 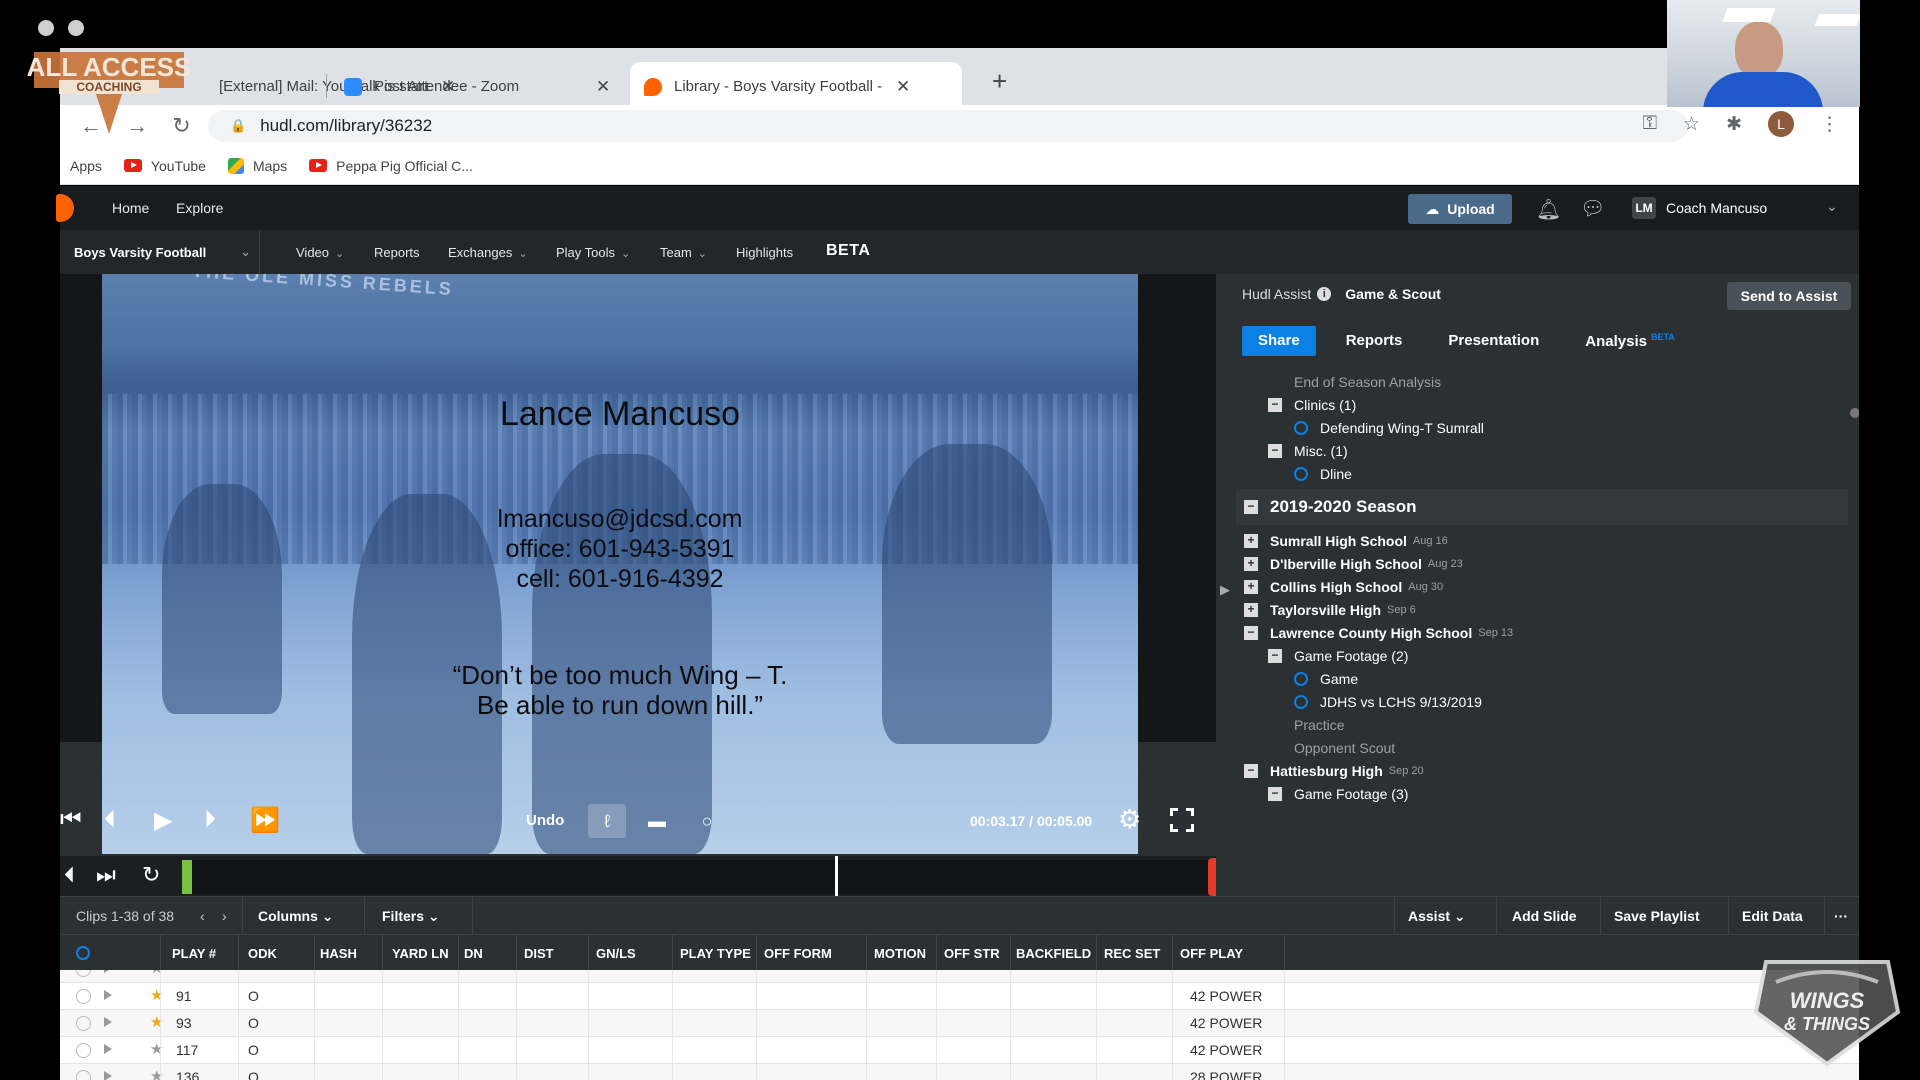 I want to click on user-avatar: LM, so click(x=1644, y=208).